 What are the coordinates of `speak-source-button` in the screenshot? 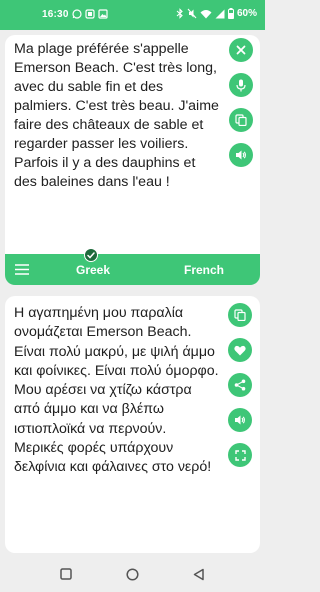 It's located at (241, 155).